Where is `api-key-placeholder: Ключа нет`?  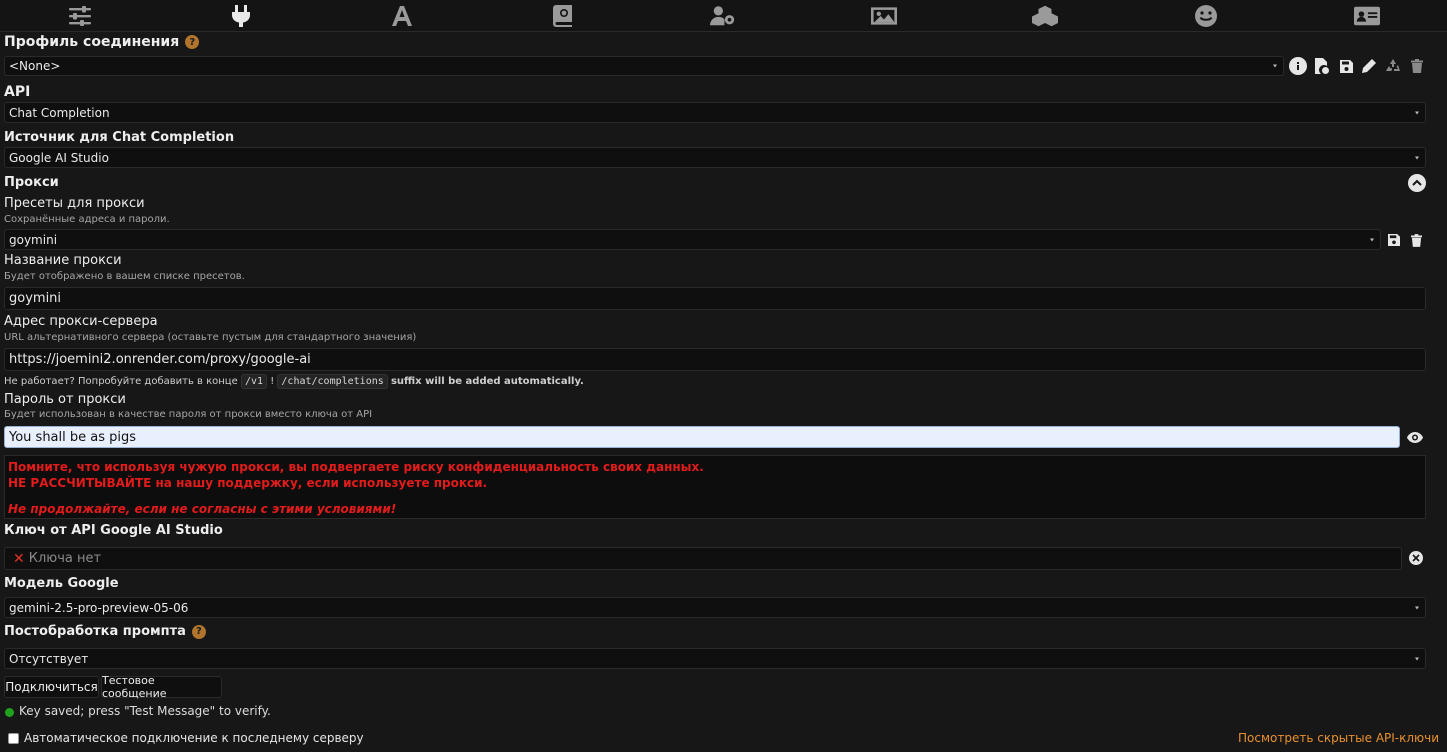 api-key-placeholder: Ключа нет is located at coordinates (65, 558).